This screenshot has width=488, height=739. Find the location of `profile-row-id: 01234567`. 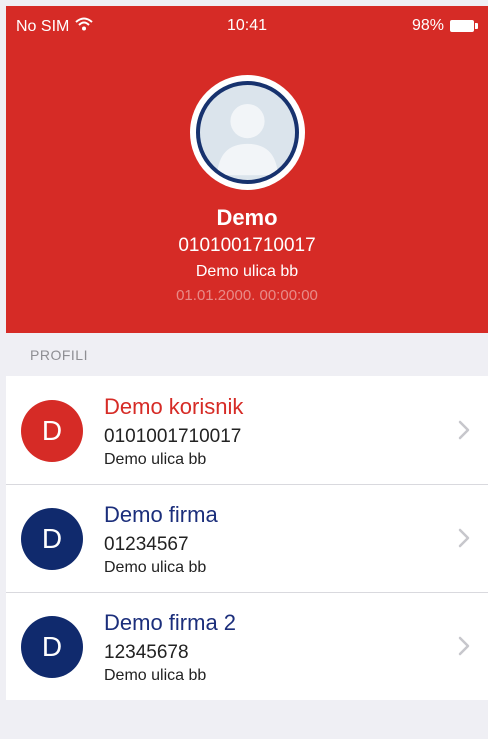

profile-row-id: 01234567 is located at coordinates (146, 544).